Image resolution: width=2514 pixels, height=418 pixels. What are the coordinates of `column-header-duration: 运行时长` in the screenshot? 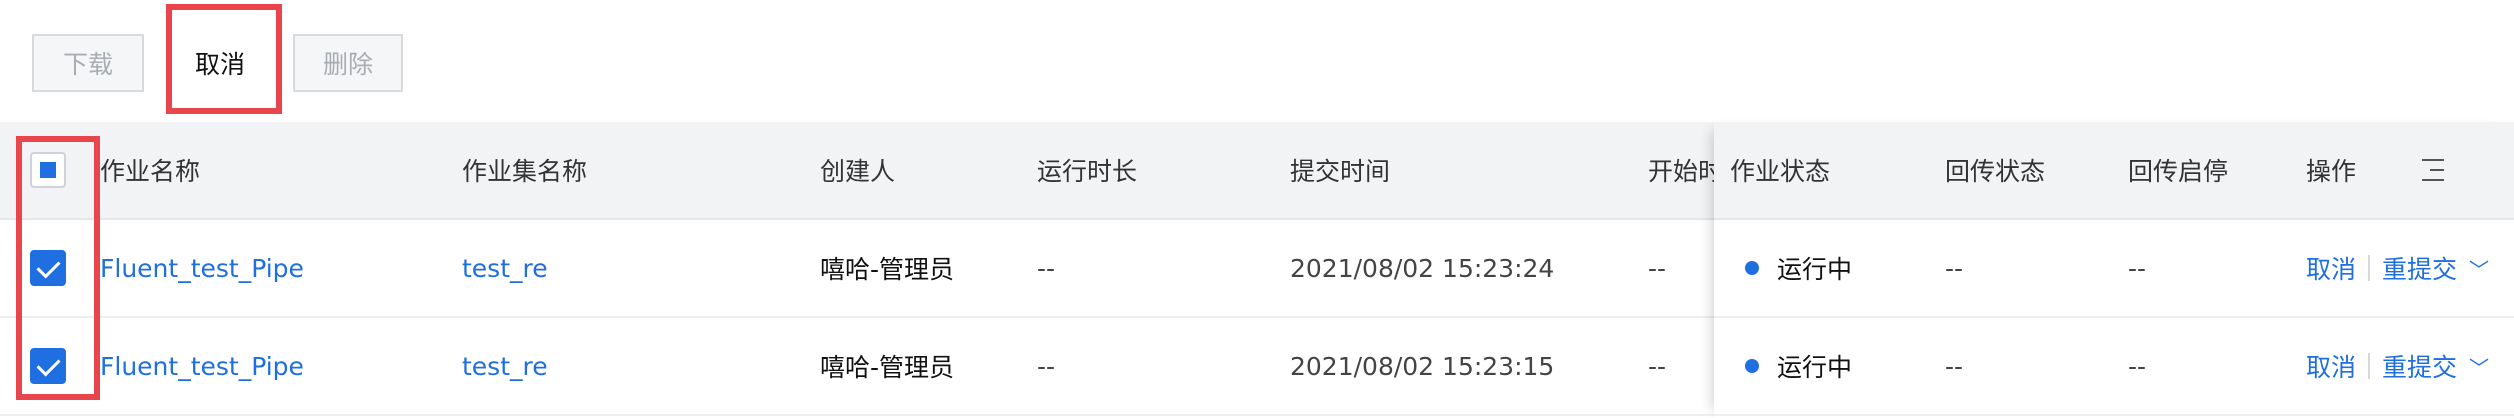 It's located at (1087, 171).